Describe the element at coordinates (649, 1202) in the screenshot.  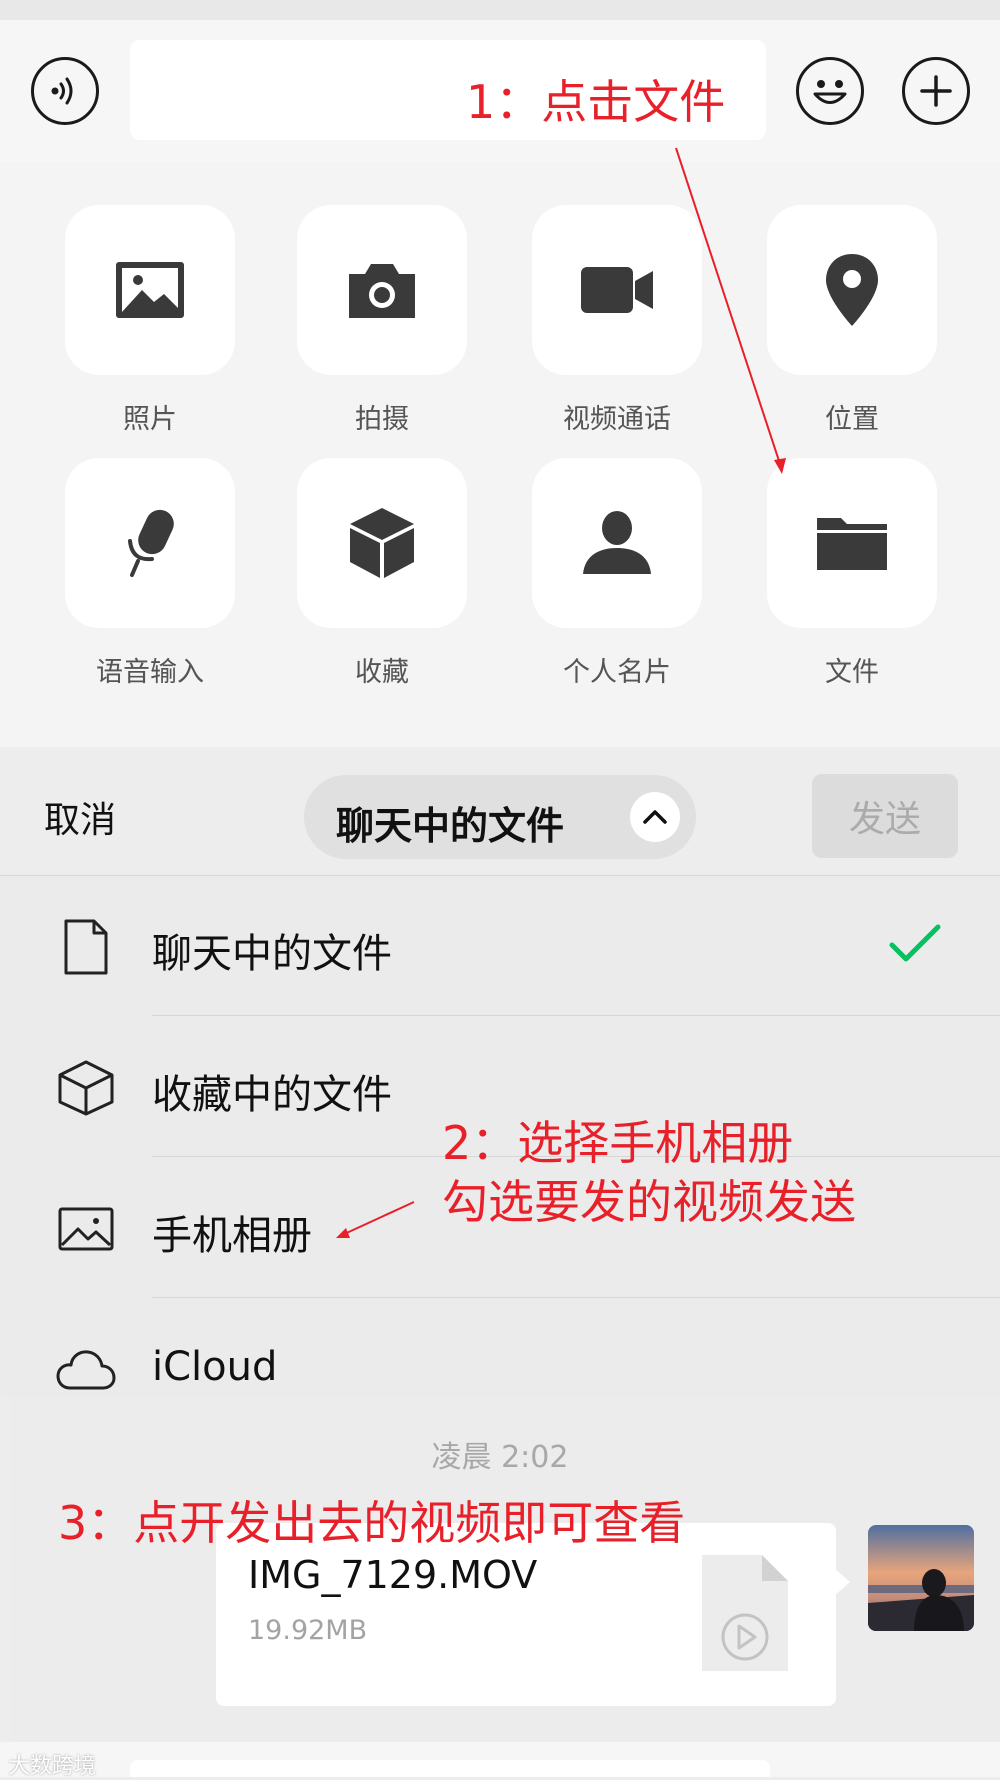
I see `annotation-step2-line2: 勾选要发的视频发送` at that location.